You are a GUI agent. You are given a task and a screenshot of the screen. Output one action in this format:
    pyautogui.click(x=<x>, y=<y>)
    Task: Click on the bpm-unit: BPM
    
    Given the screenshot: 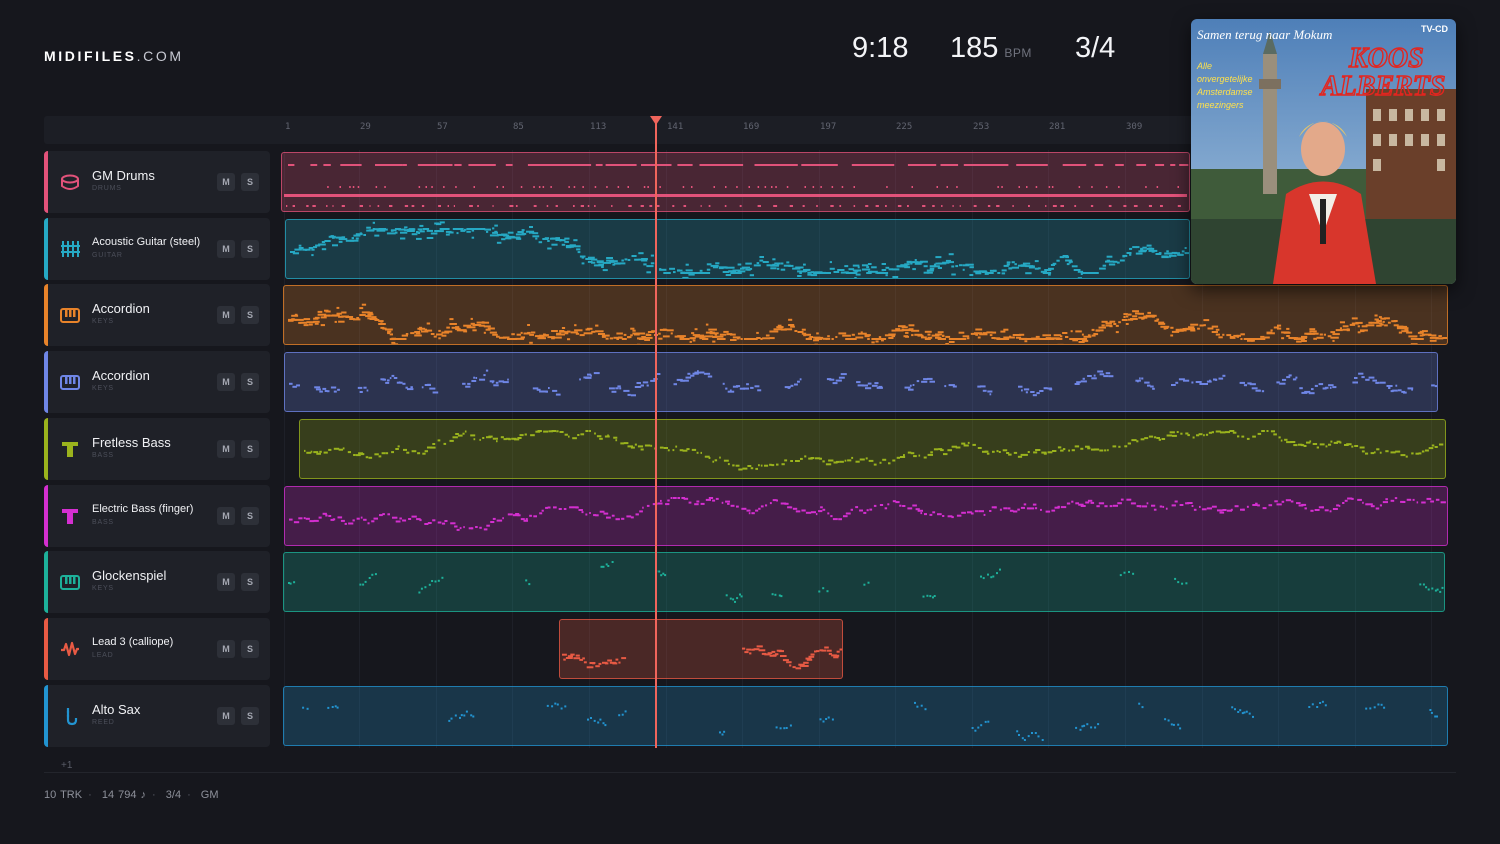 What is the action you would take?
    pyautogui.click(x=1018, y=53)
    